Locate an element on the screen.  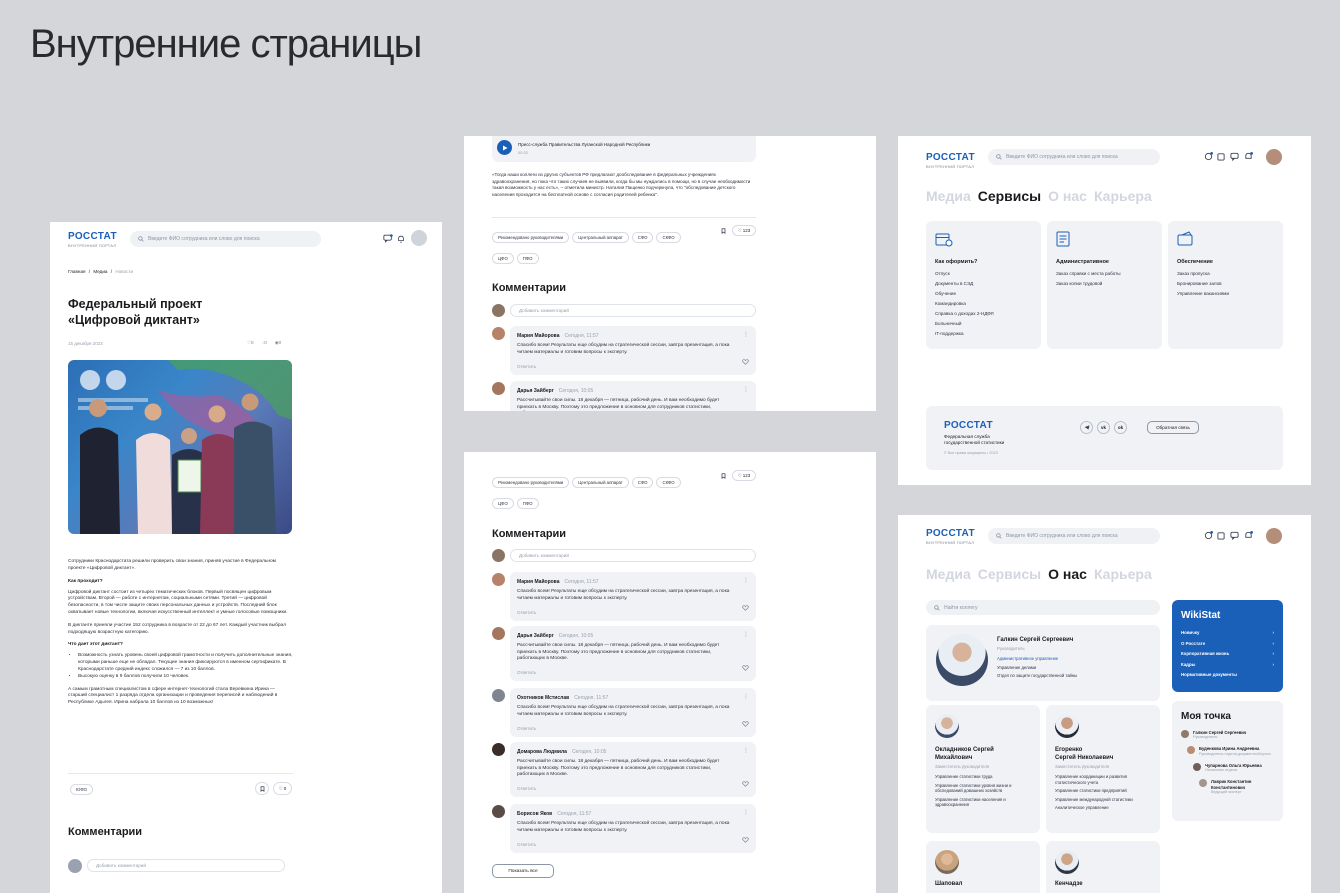
wiki-link: О Росстате › is located at coordinates (1227, 643).